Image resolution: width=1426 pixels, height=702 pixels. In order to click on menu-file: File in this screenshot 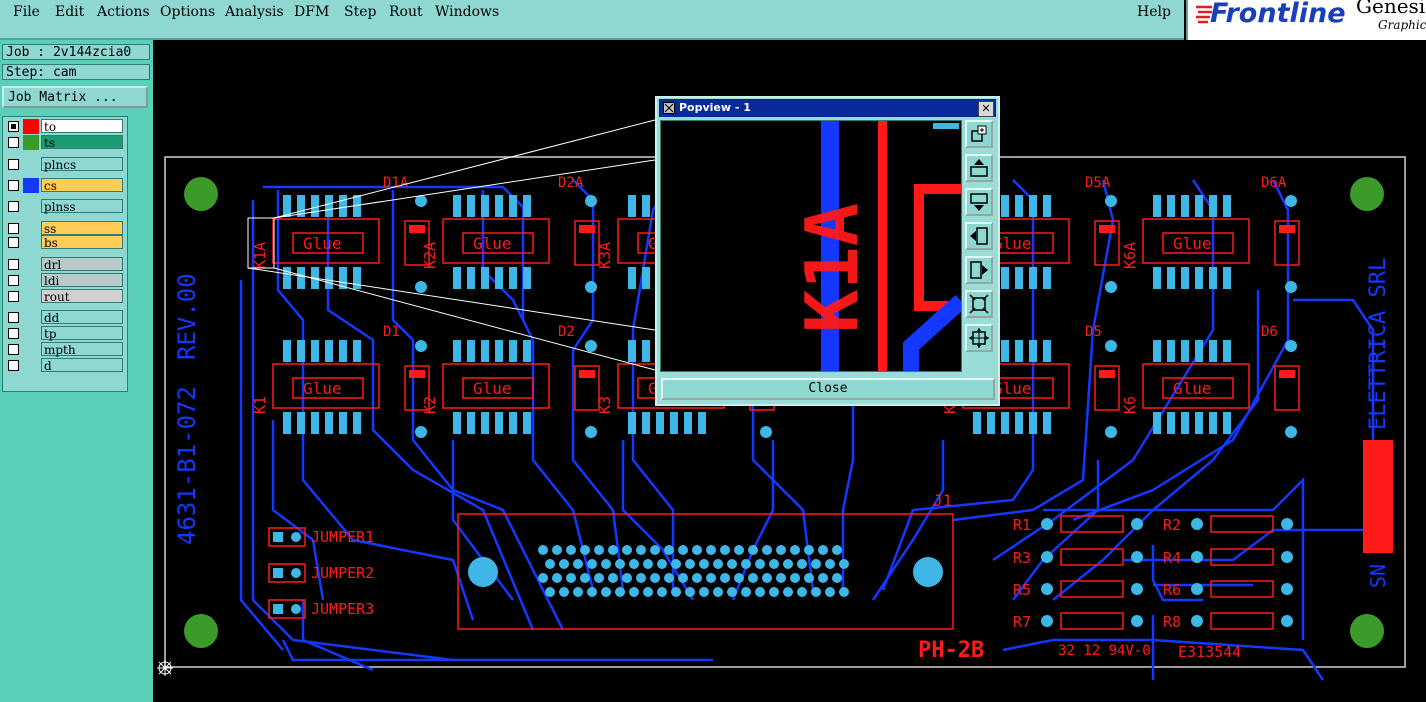, I will do `click(26, 12)`.